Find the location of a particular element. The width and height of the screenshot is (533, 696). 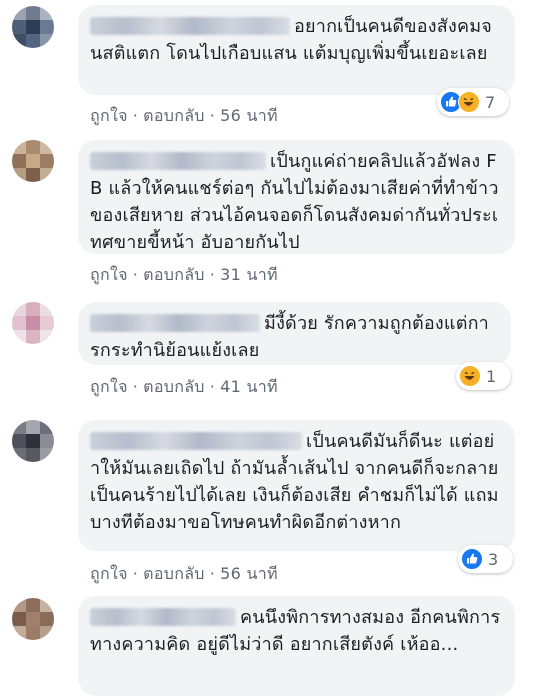

reaction-count: 7 is located at coordinates (490, 102).